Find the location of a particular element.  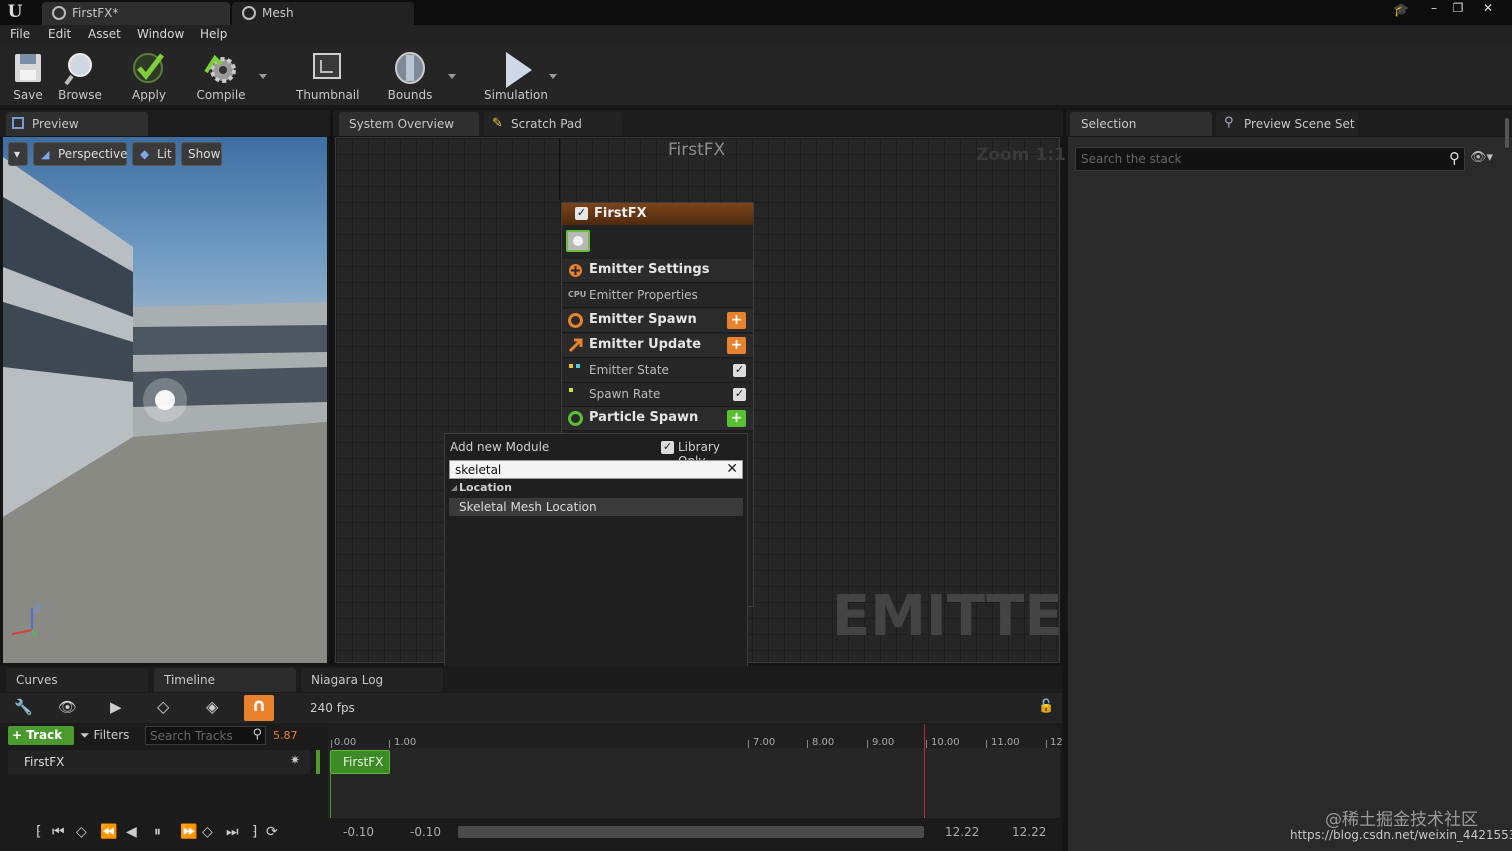

node-row-emitter-state: Emitter State ✓ is located at coordinates (657, 371).